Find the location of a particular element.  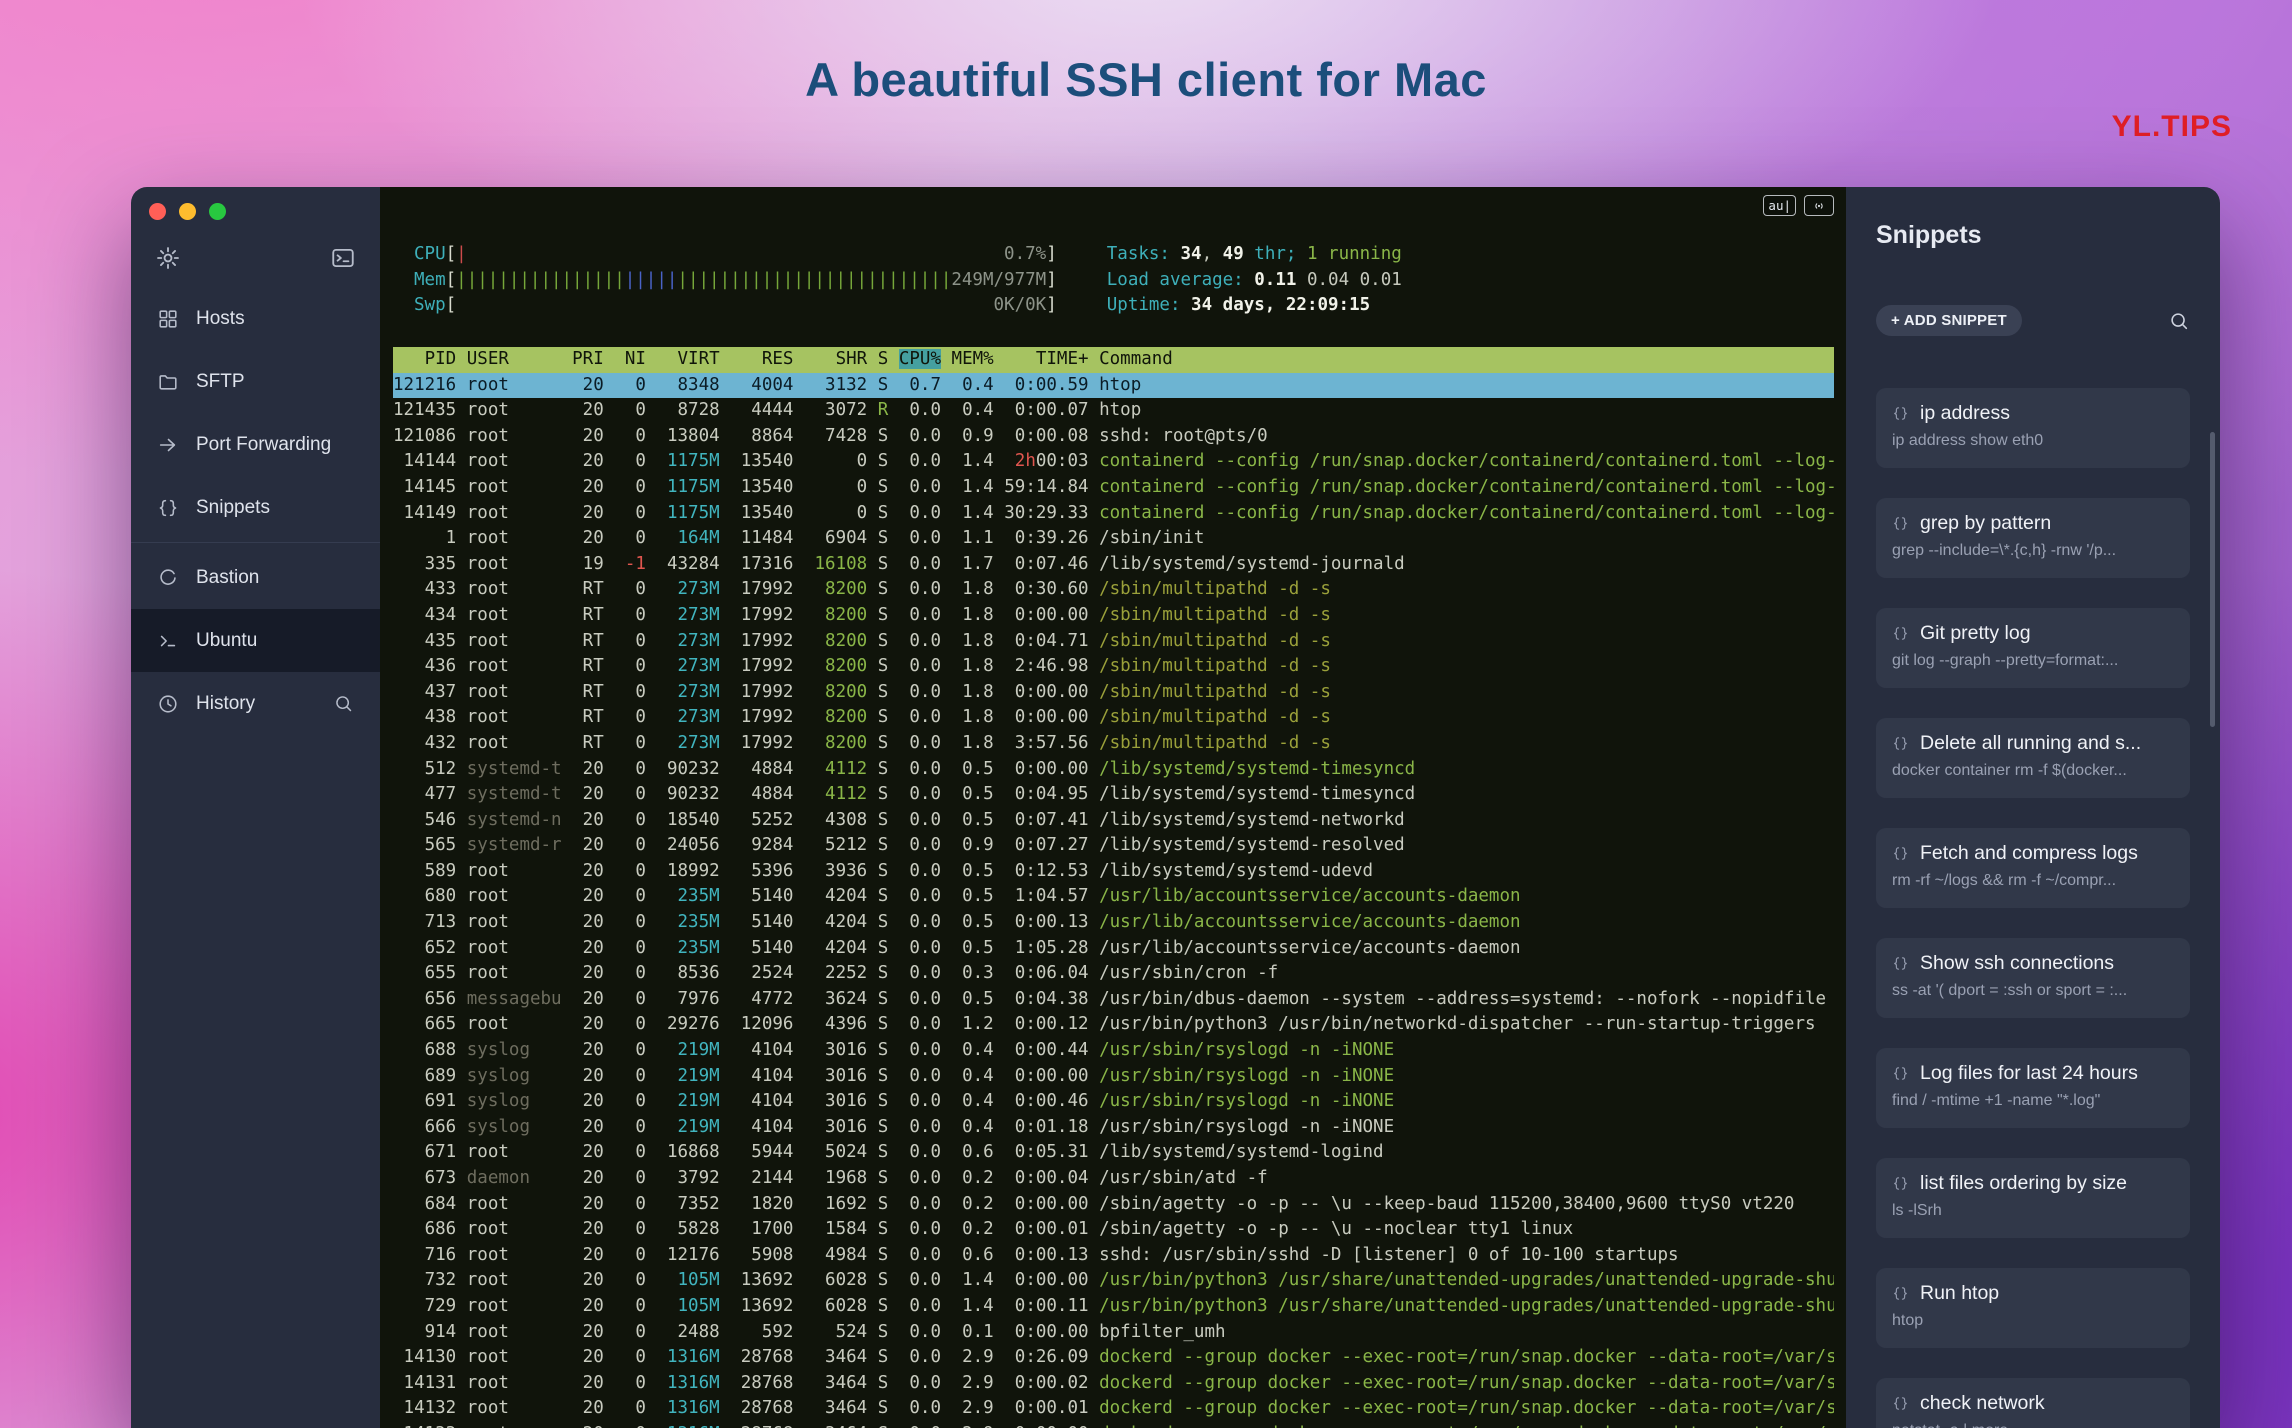

column-header-time: TIME+ is located at coordinates (1046, 359).